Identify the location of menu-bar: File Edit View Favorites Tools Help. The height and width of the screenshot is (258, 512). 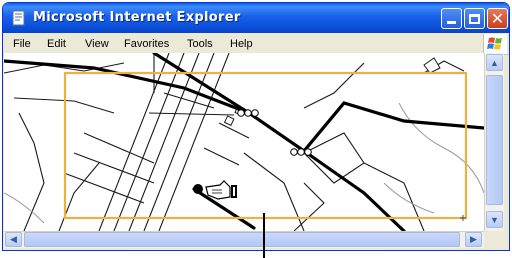
(256, 44).